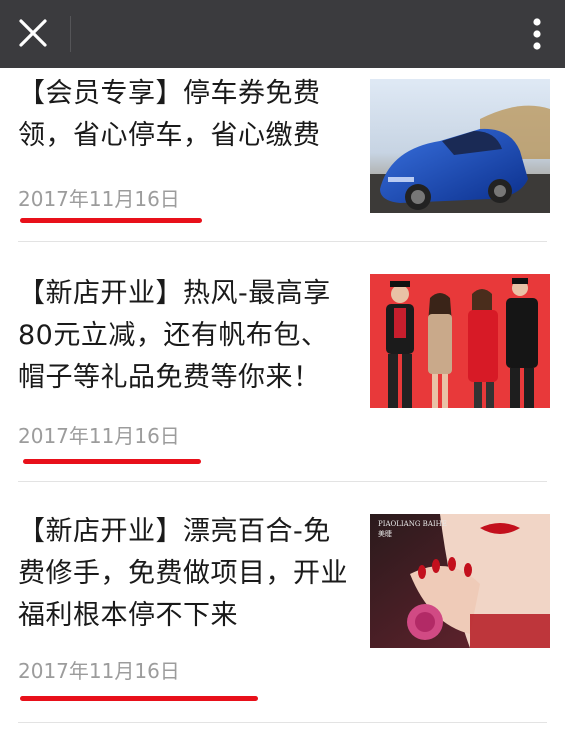  I want to click on close-button, so click(33, 33).